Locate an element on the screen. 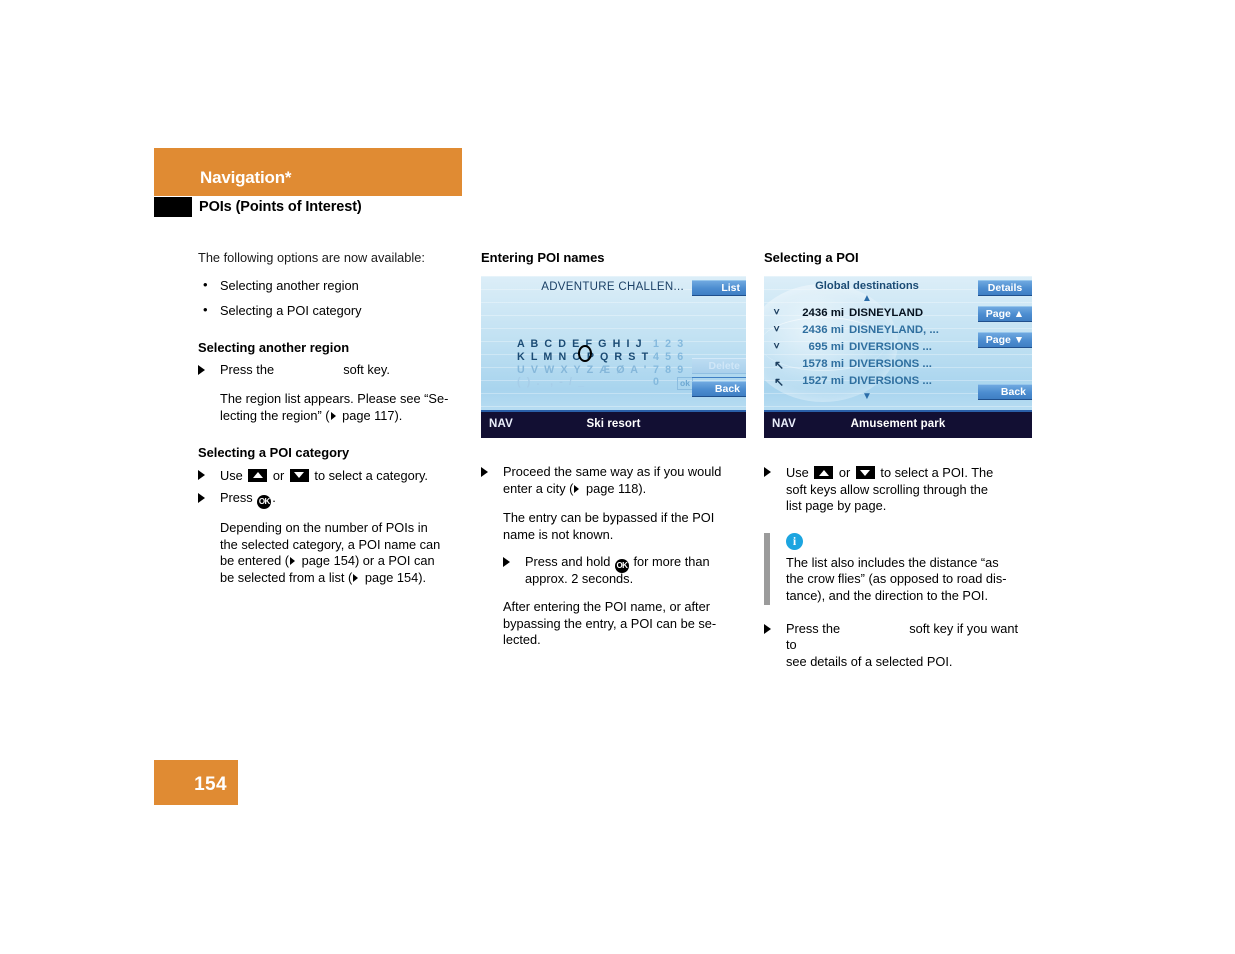 The height and width of the screenshot is (954, 1235). step-press-text: Press is located at coordinates (236, 498).